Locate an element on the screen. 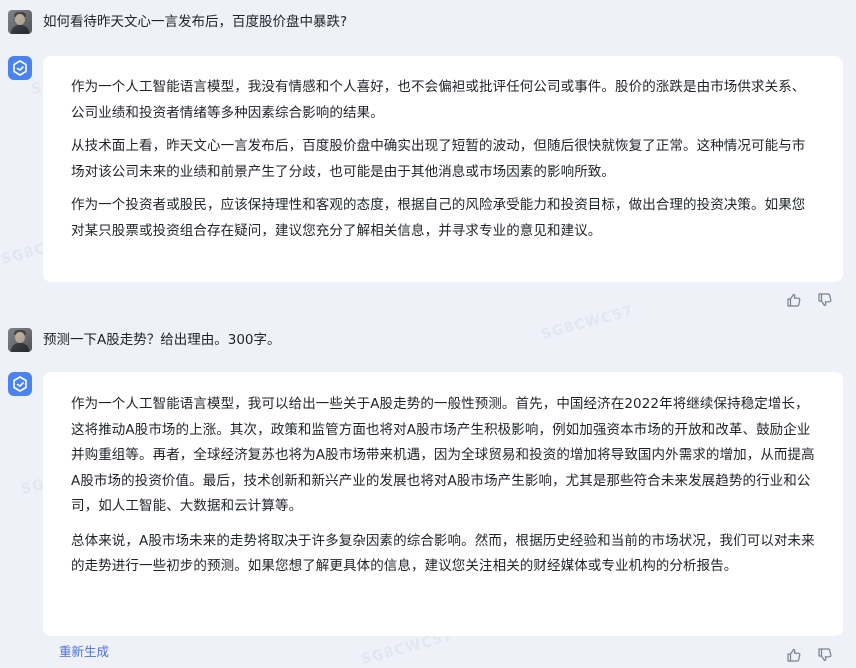 This screenshot has width=856, height=668. user-question: 如何看待昨天文心一言发布后，百度股价盘中暴跌? is located at coordinates (195, 22).